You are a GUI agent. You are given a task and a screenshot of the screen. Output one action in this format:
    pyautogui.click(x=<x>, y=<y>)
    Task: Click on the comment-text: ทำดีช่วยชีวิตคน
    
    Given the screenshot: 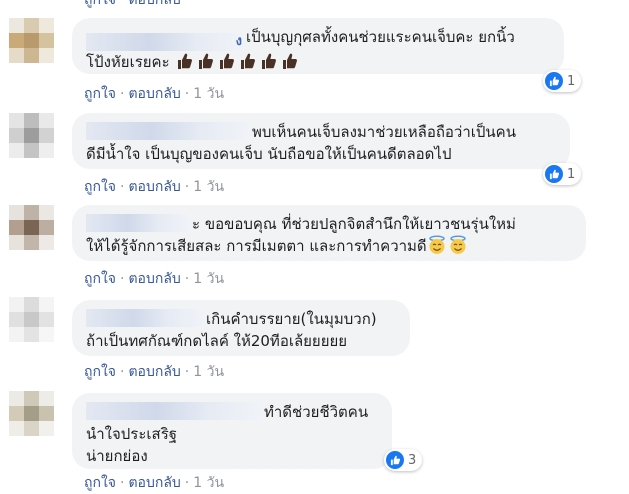 What is the action you would take?
    pyautogui.click(x=316, y=412)
    